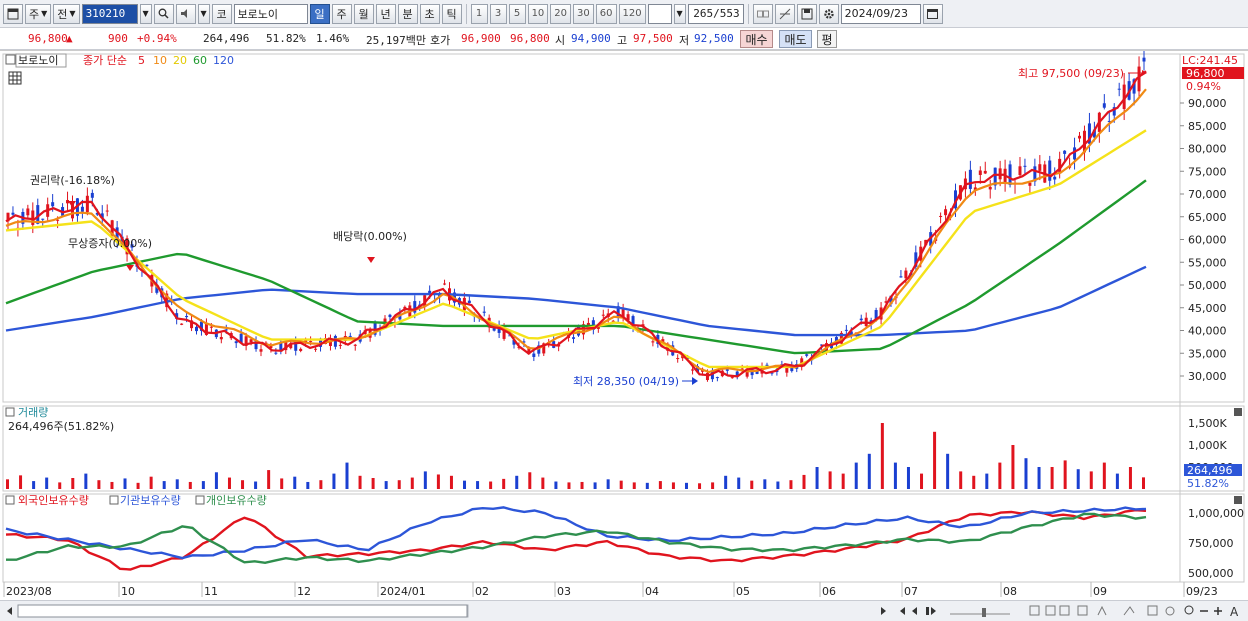 The height and width of the screenshot is (621, 1248). I want to click on dividend-drop-annotation: 배당락(0.00%), so click(370, 236).